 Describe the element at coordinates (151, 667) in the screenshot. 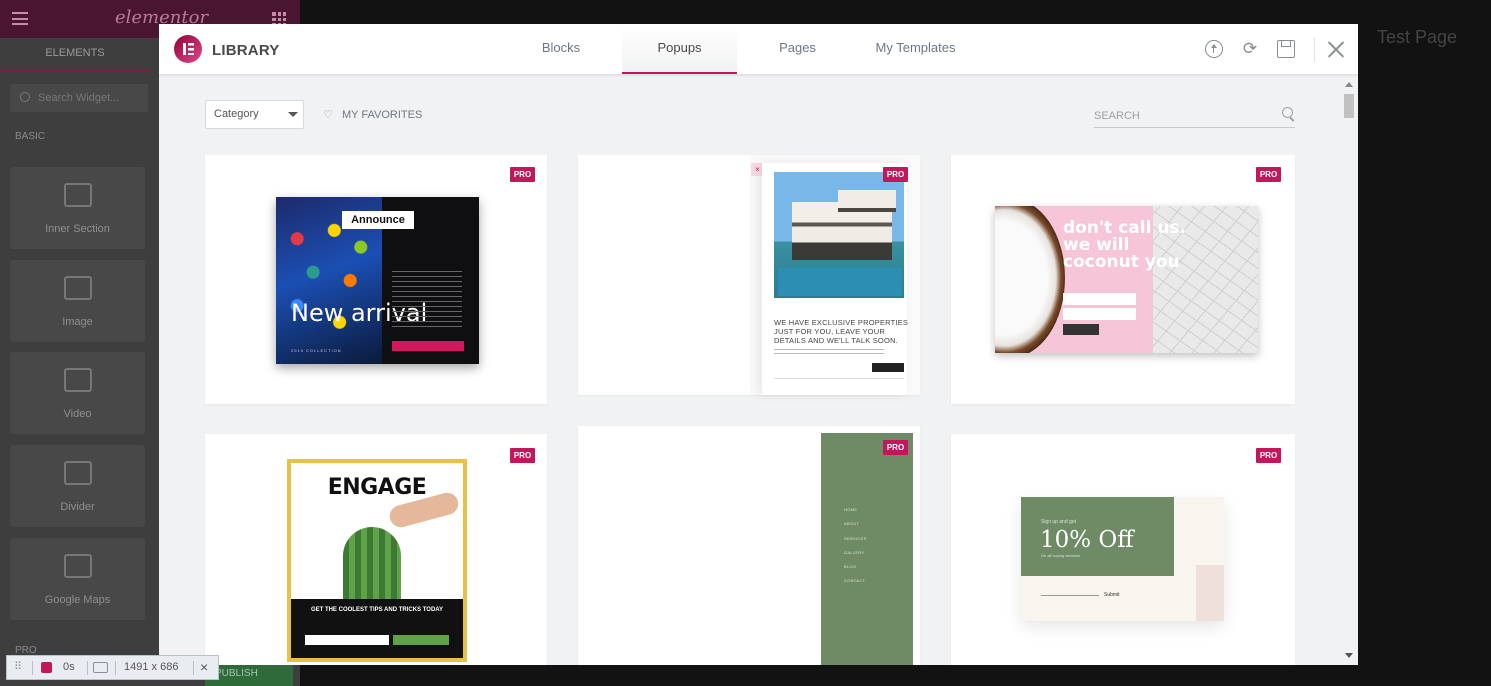

I see `capture-size: 1491 x 686` at that location.